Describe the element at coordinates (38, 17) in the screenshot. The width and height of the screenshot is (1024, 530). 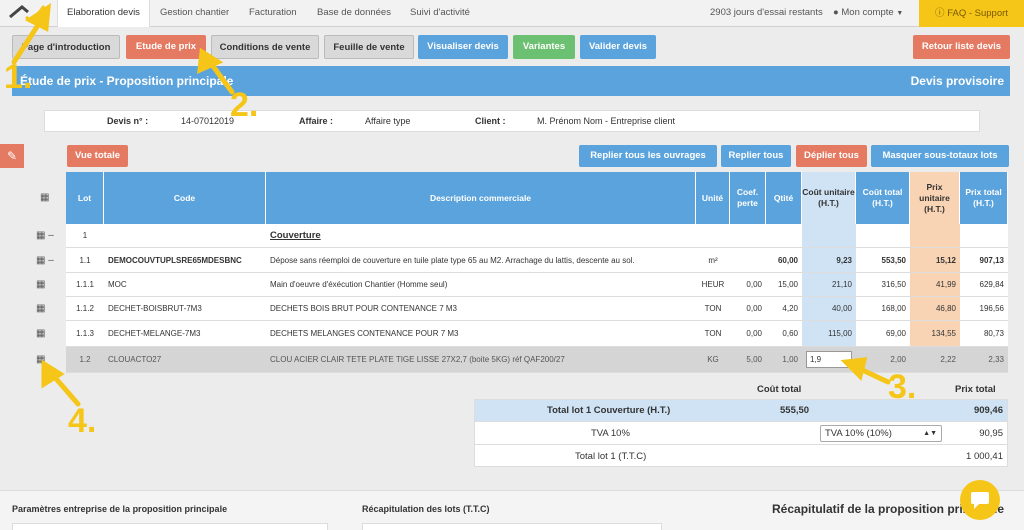
I see `arrowhead-1-icon` at that location.